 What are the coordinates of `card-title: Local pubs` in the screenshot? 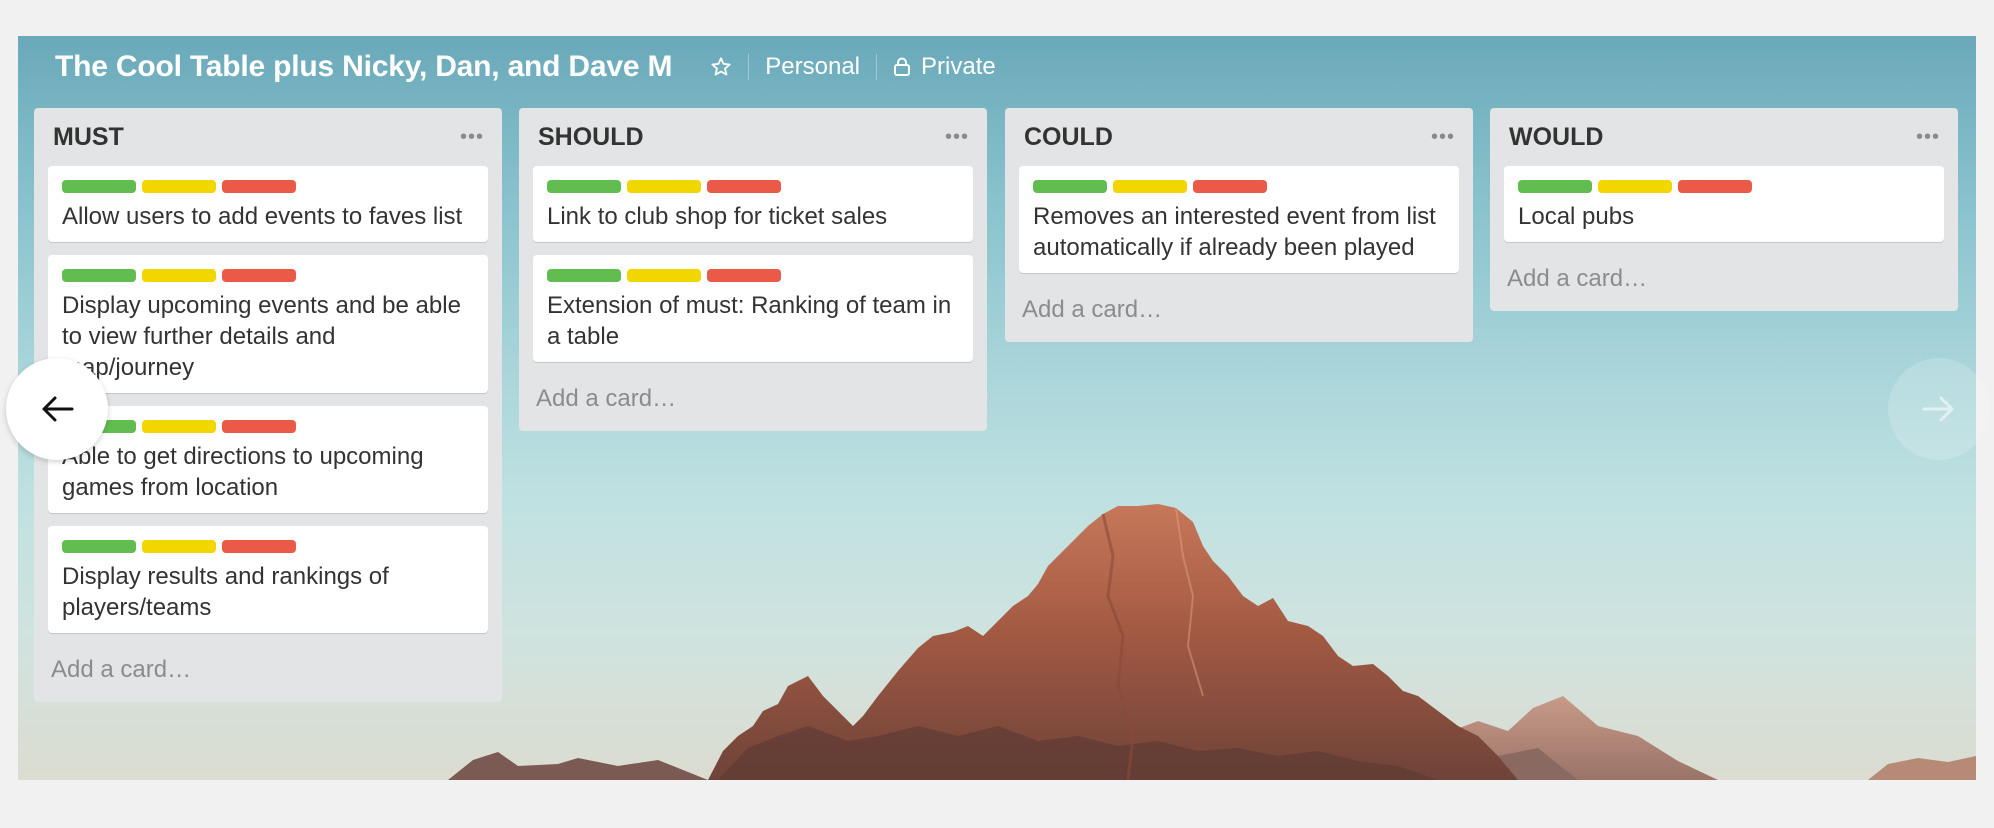 It's located at (1576, 216).